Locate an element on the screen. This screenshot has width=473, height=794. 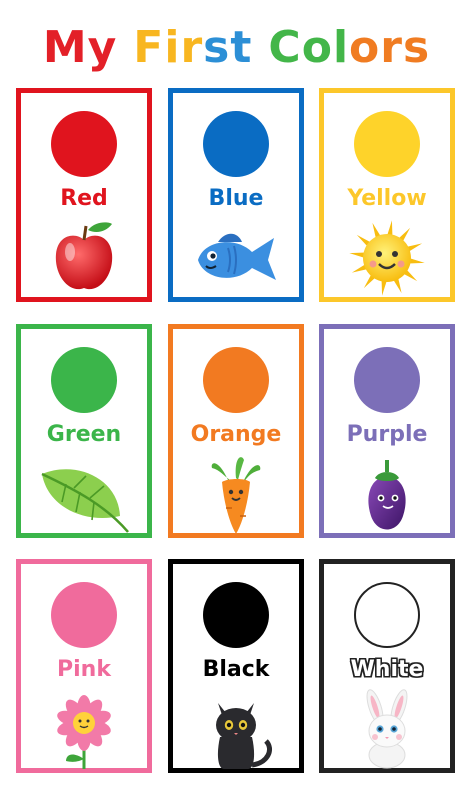
color-label: Black is located at coordinates (236, 669).